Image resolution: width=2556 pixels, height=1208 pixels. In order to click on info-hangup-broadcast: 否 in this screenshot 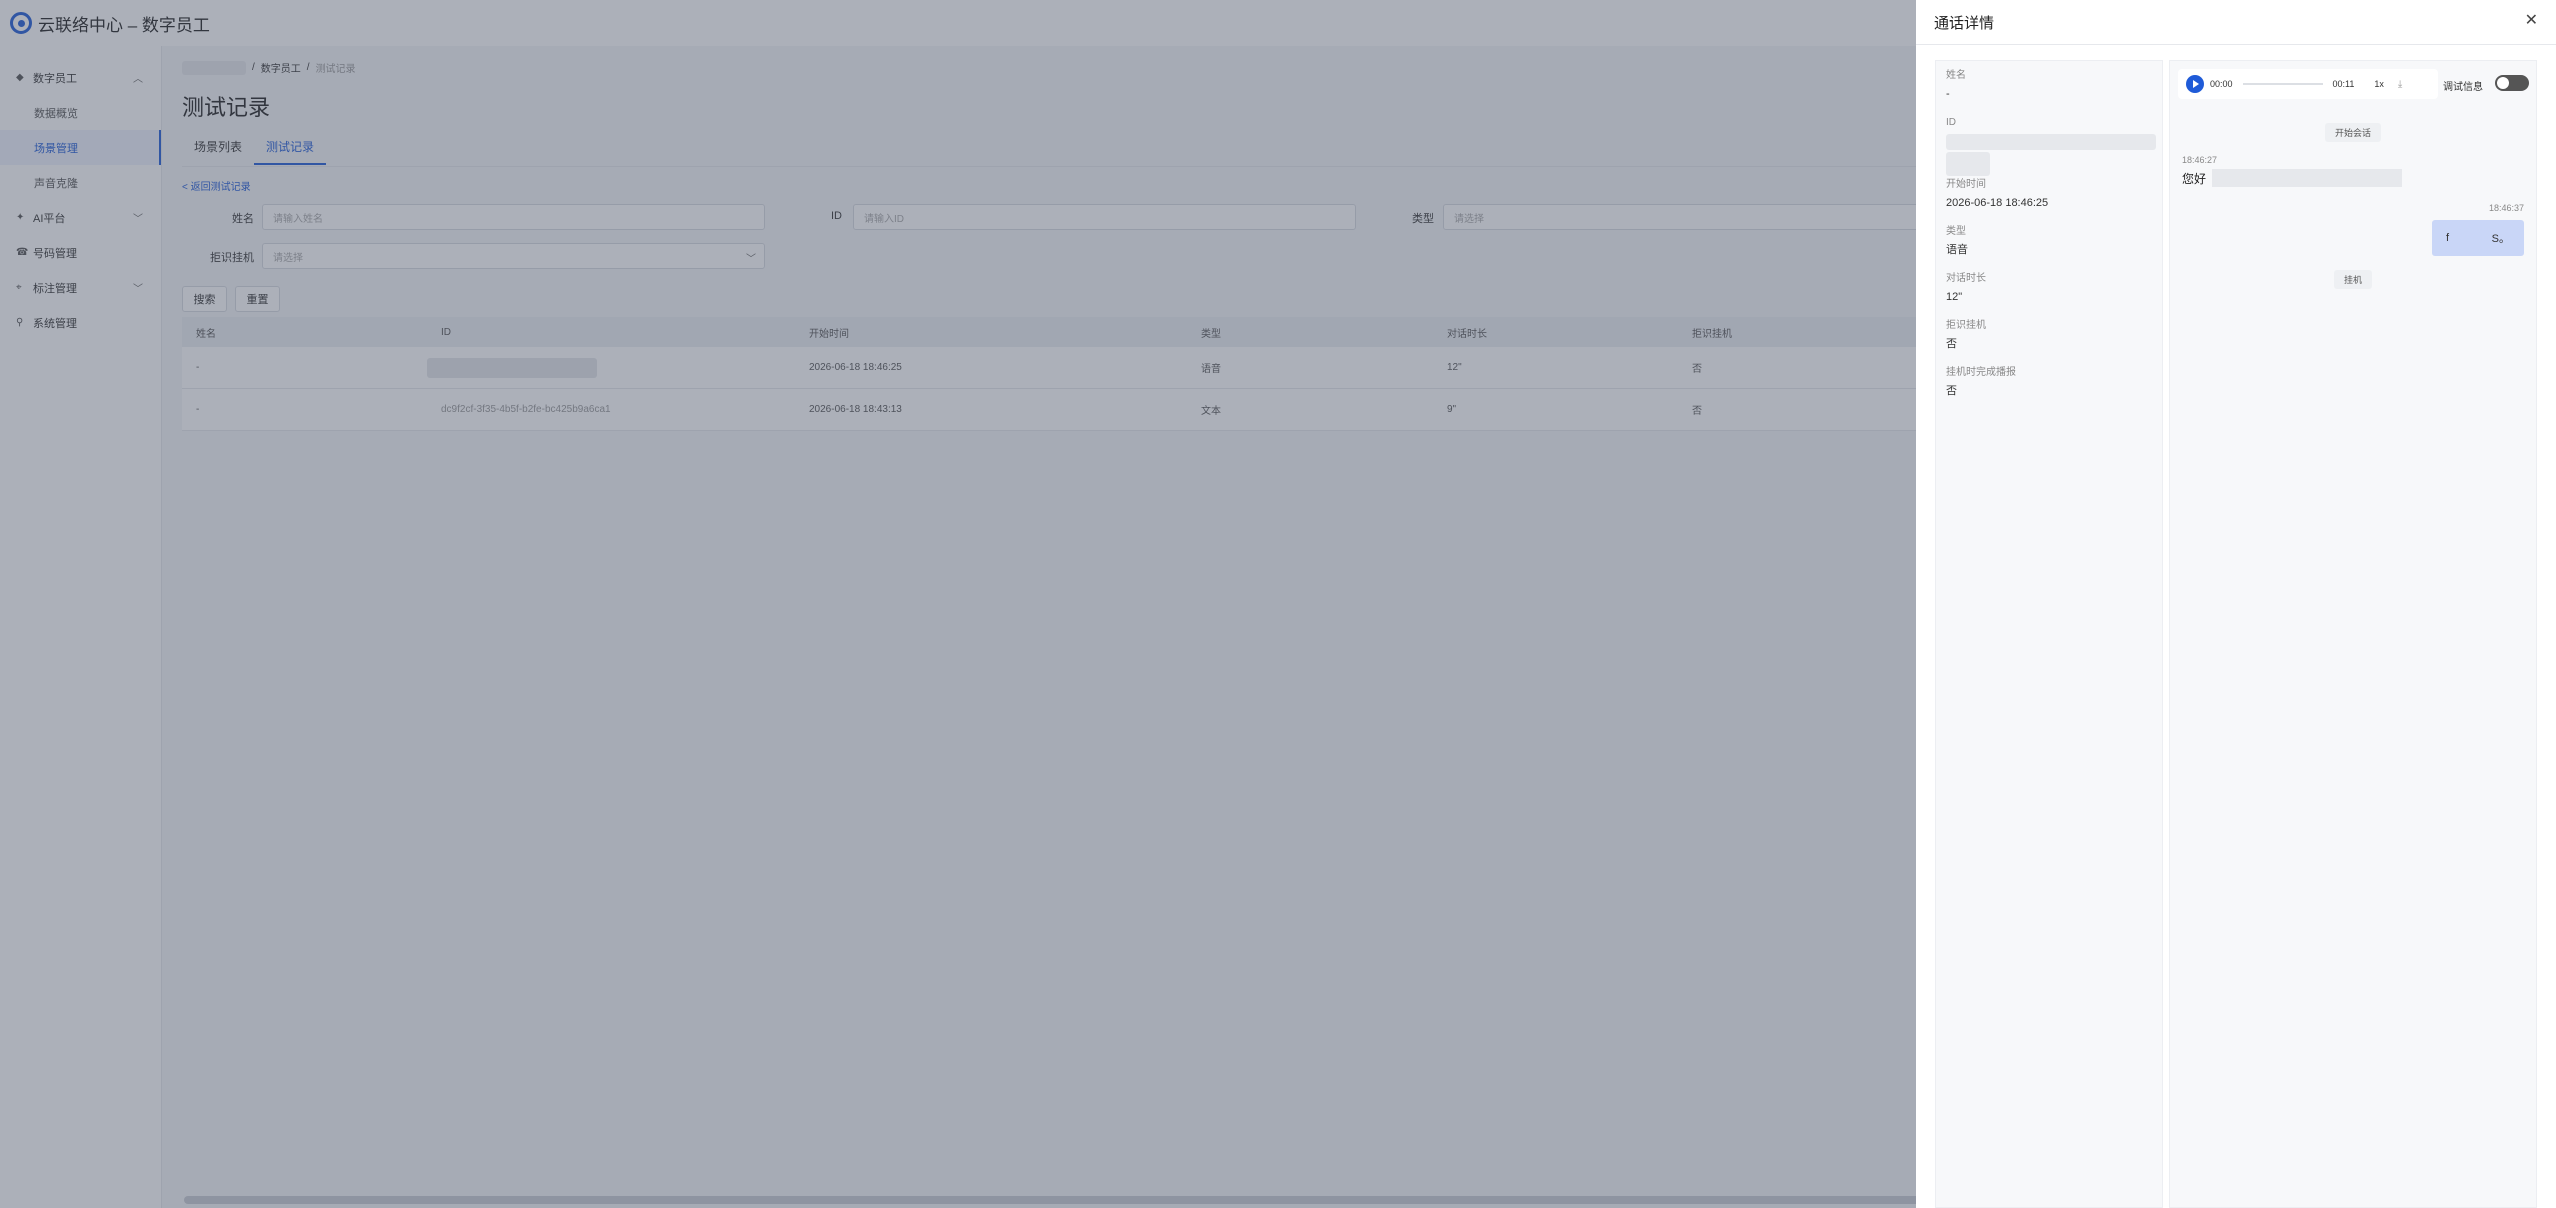, I will do `click(1951, 391)`.